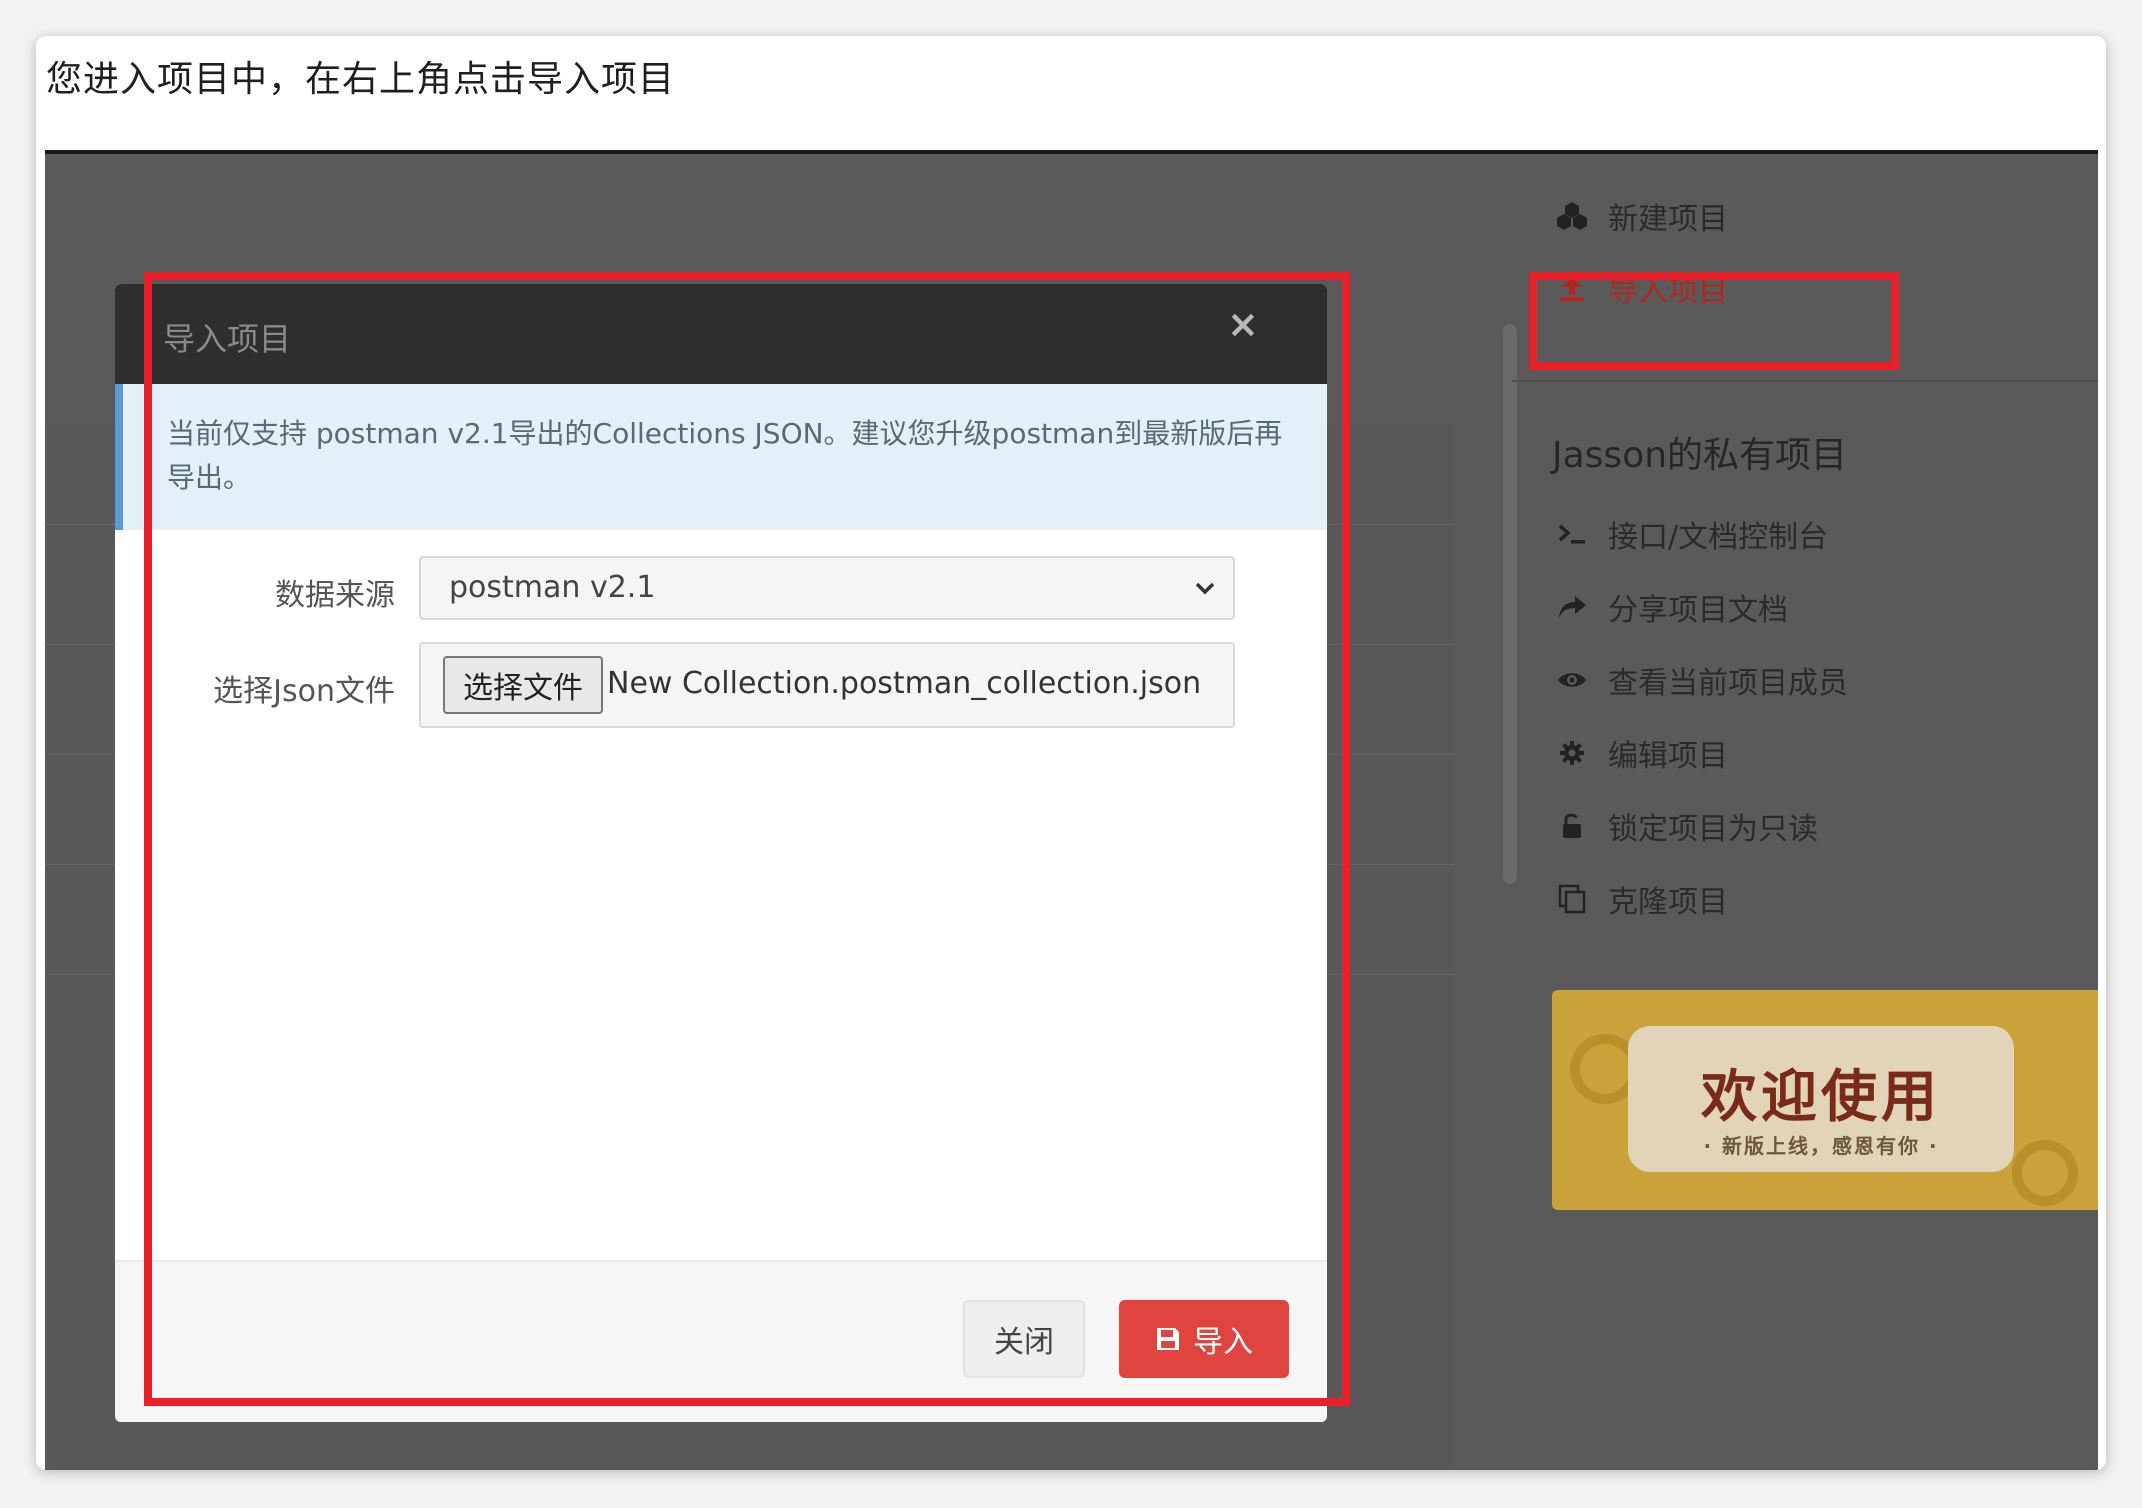 Image resolution: width=2142 pixels, height=1508 pixels. I want to click on unlock-icon, so click(1572, 826).